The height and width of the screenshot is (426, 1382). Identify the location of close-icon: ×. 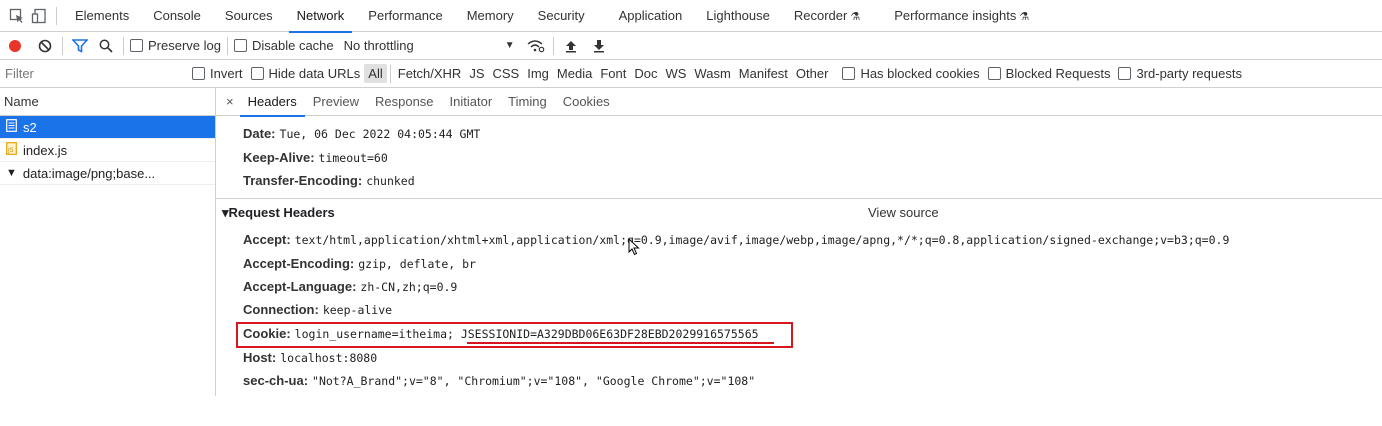
(232, 101).